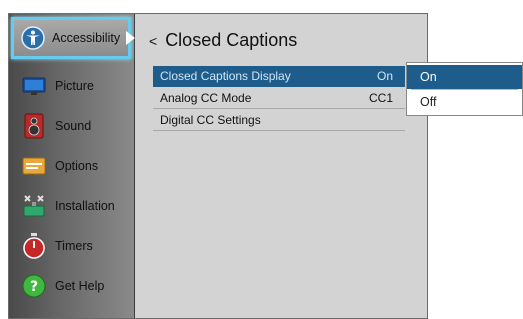  What do you see at coordinates (384, 76) in the screenshot?
I see `setting-value: On` at bounding box center [384, 76].